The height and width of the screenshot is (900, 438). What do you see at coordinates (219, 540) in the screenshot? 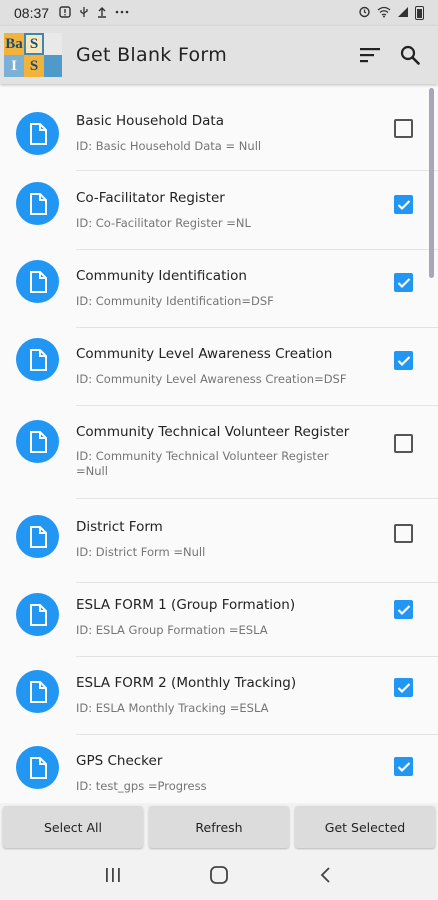
I see `list-item: District Form ID: District Form =Null` at bounding box center [219, 540].